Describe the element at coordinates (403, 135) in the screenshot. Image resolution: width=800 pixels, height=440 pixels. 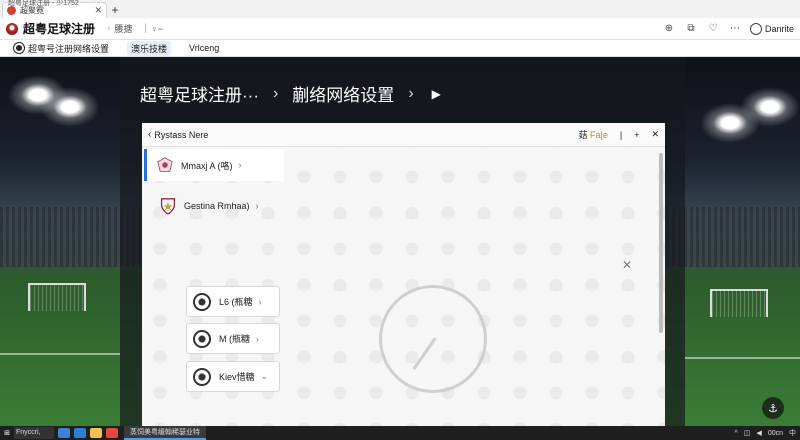
I see `panel-header: ‹ Rystass Nere 菇 Fa|e | + ✕` at that location.